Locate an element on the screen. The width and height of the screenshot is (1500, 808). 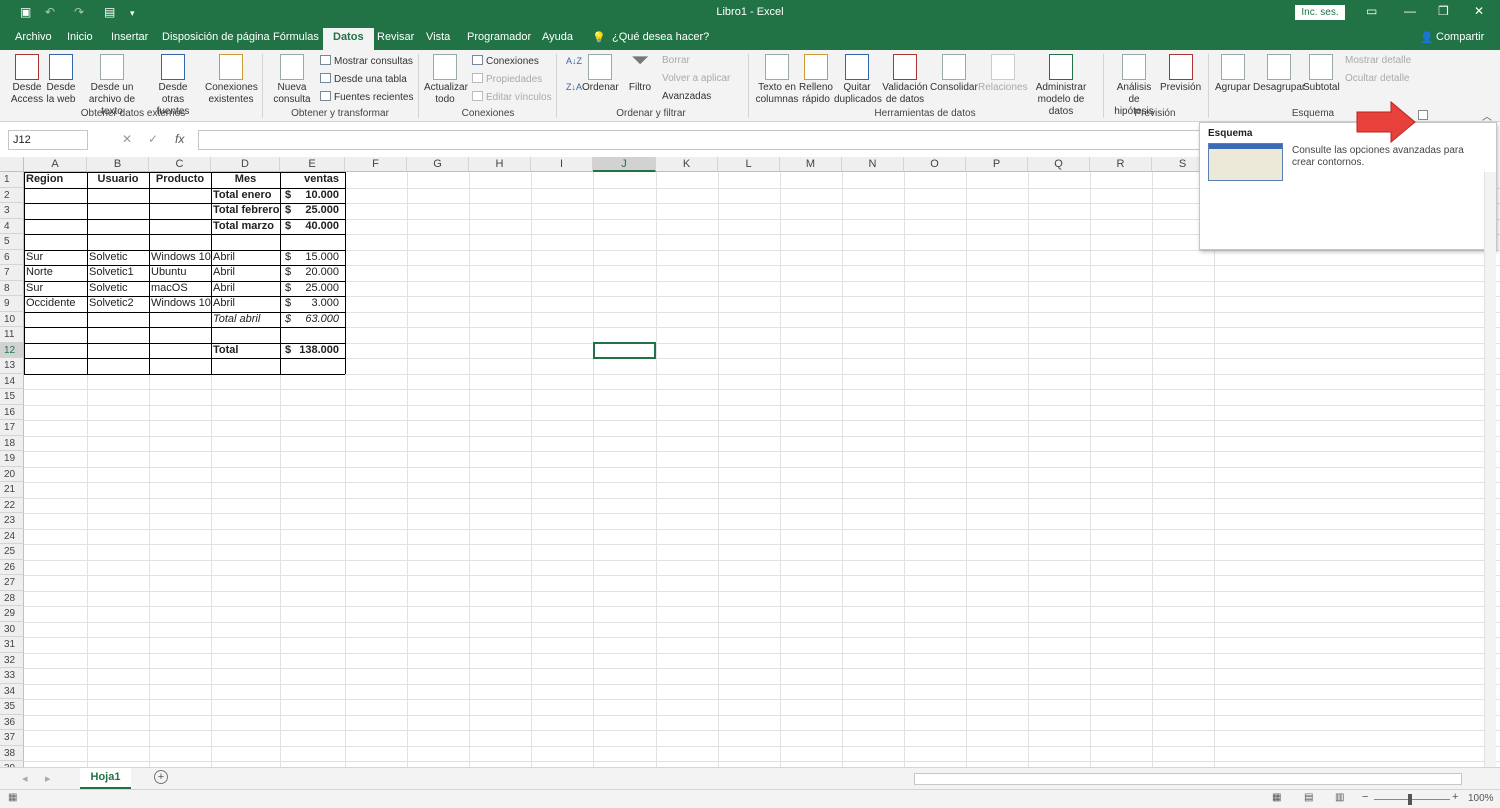
column-header: D is located at coordinates (245, 164).